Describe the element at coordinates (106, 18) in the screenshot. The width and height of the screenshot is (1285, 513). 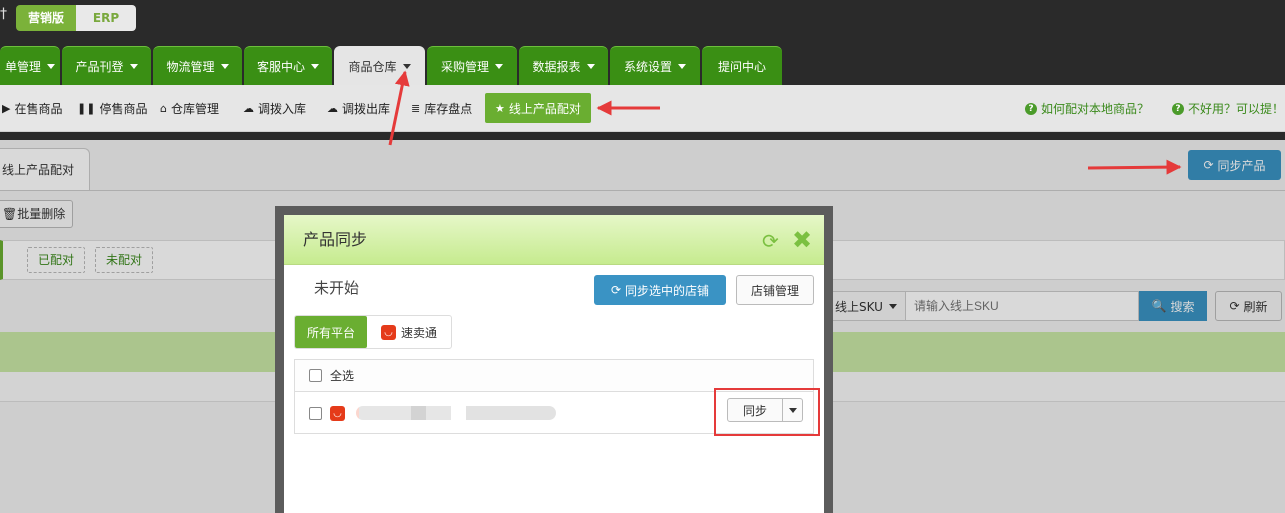
I see `edition-erp-option: ERP` at that location.